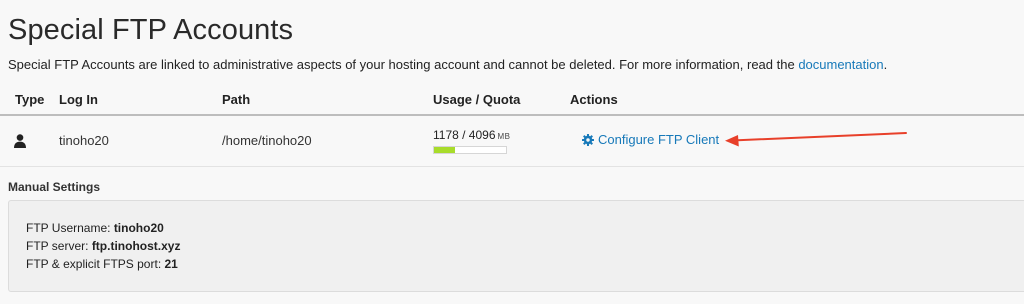  I want to click on ftp-server-label: FTP server:, so click(57, 246).